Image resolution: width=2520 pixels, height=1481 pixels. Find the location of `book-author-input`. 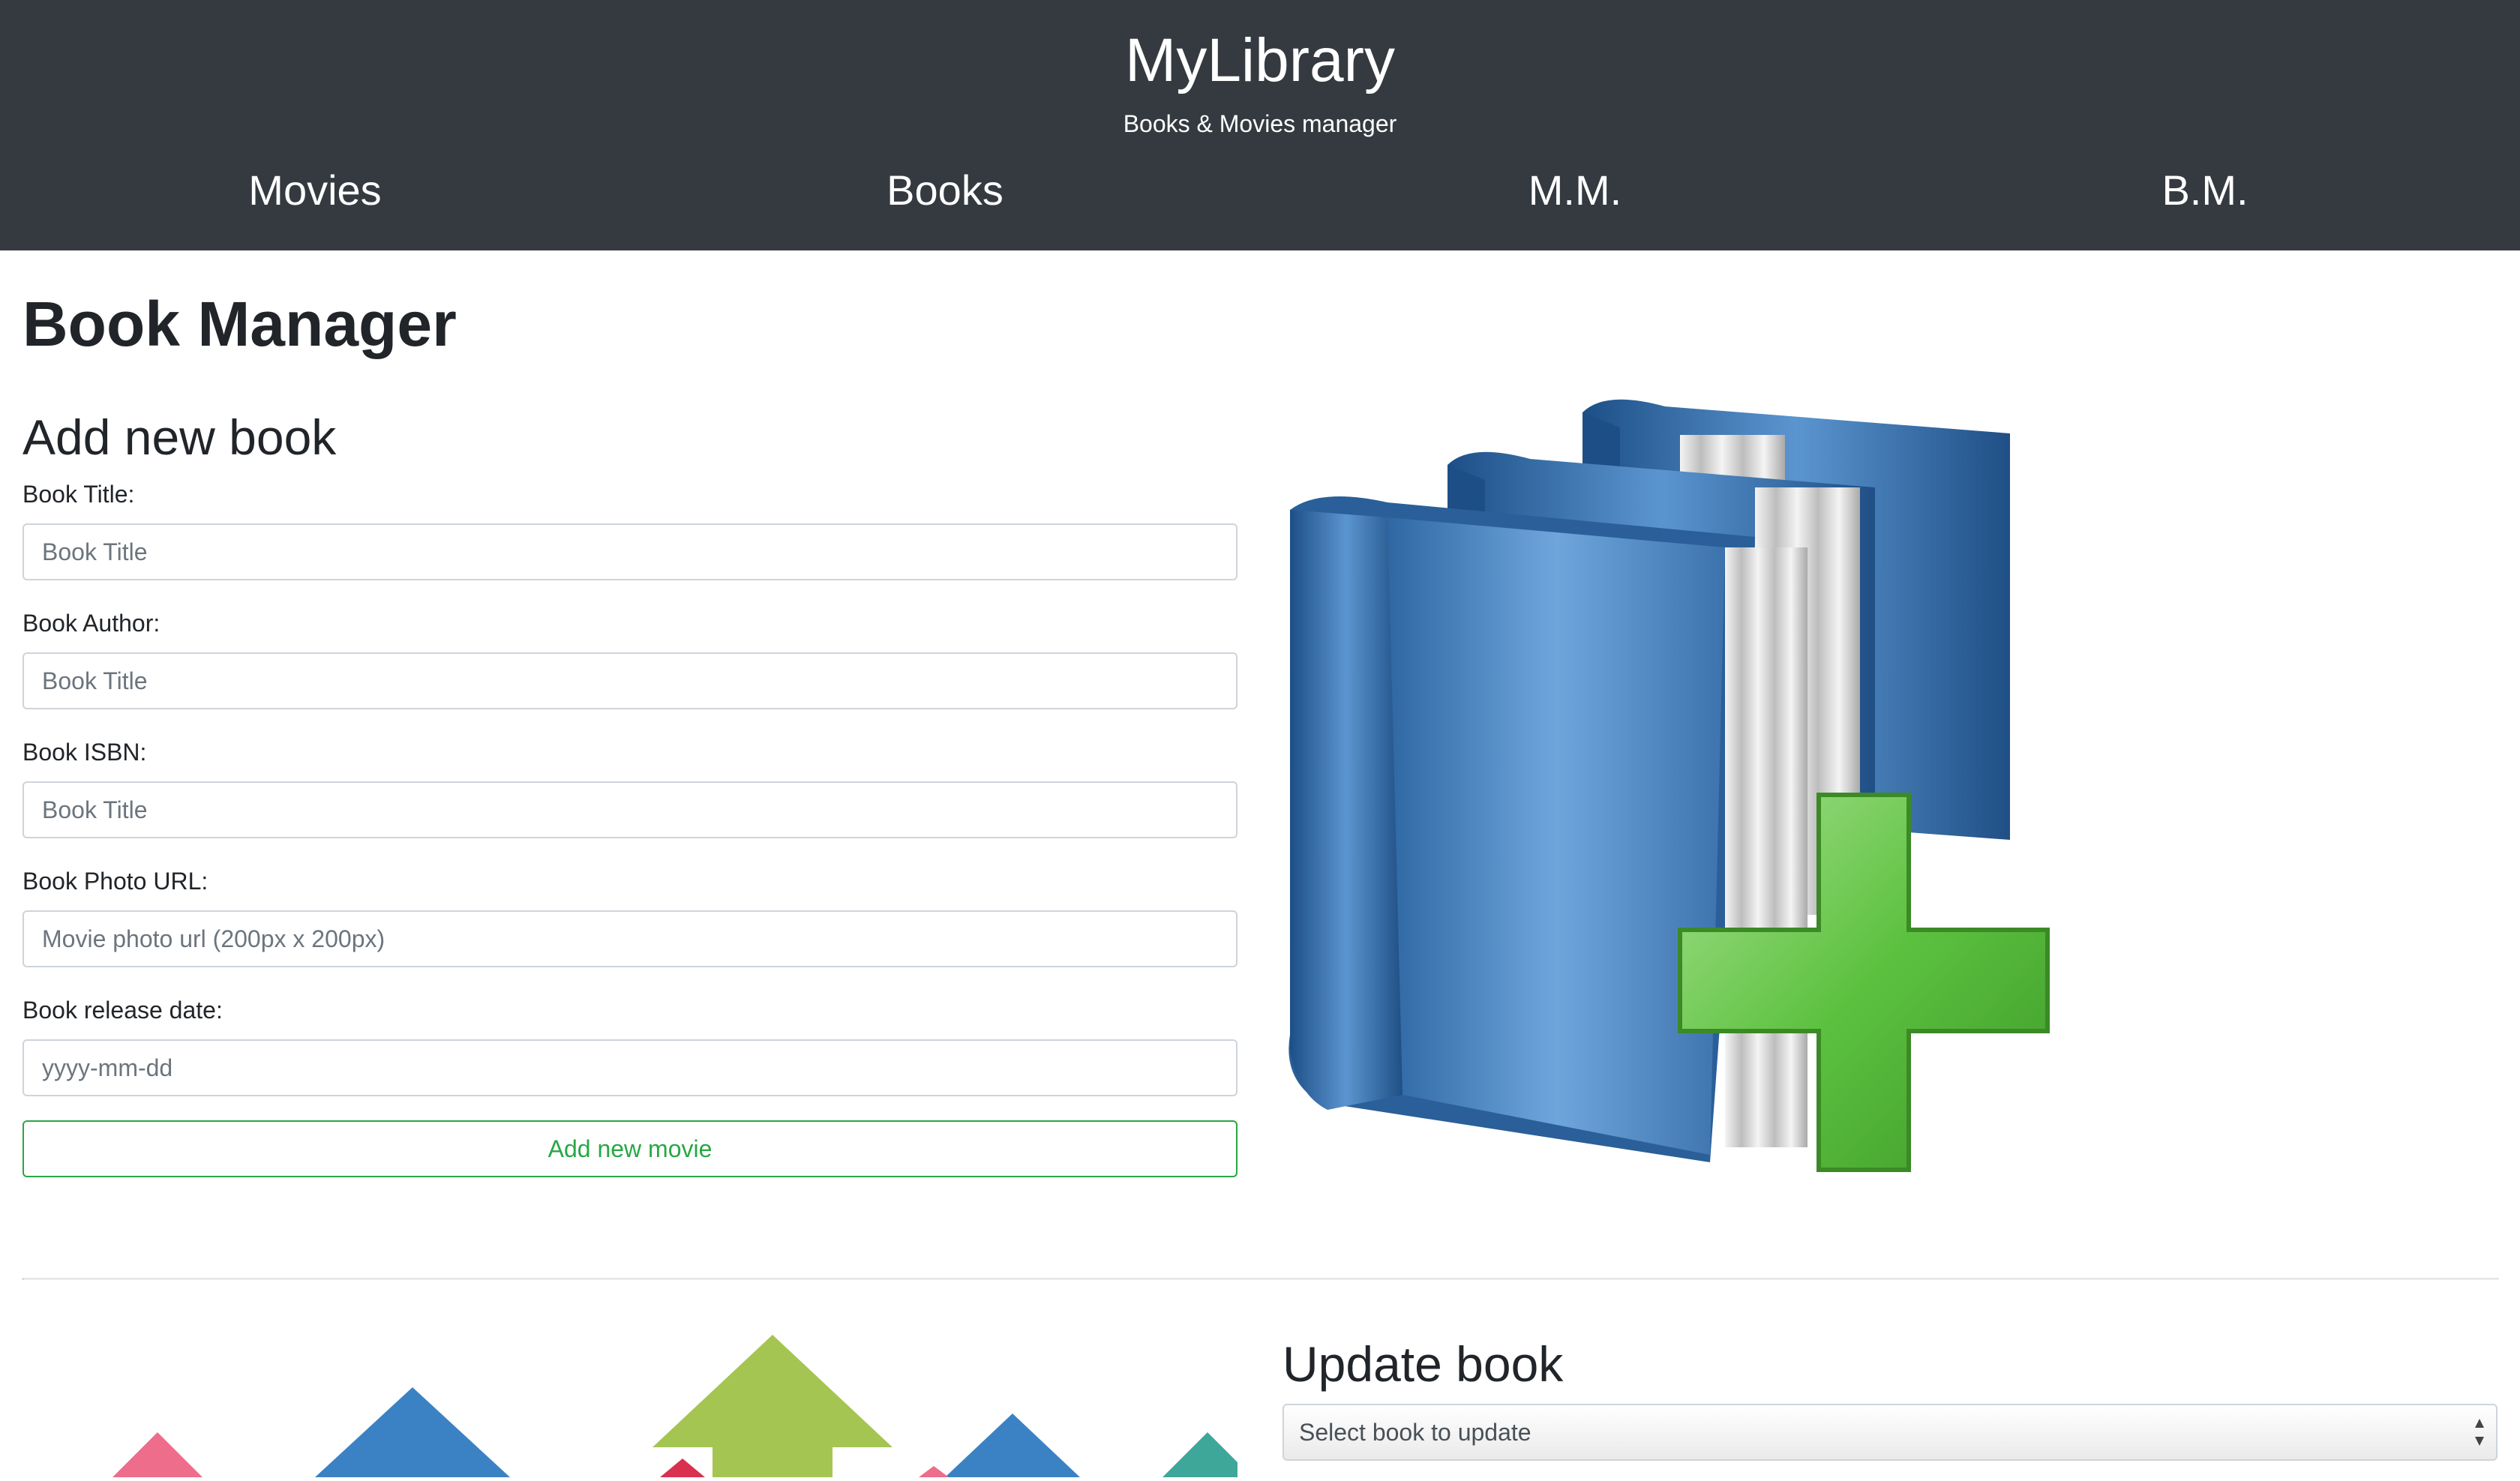

book-author-input is located at coordinates (630, 680).